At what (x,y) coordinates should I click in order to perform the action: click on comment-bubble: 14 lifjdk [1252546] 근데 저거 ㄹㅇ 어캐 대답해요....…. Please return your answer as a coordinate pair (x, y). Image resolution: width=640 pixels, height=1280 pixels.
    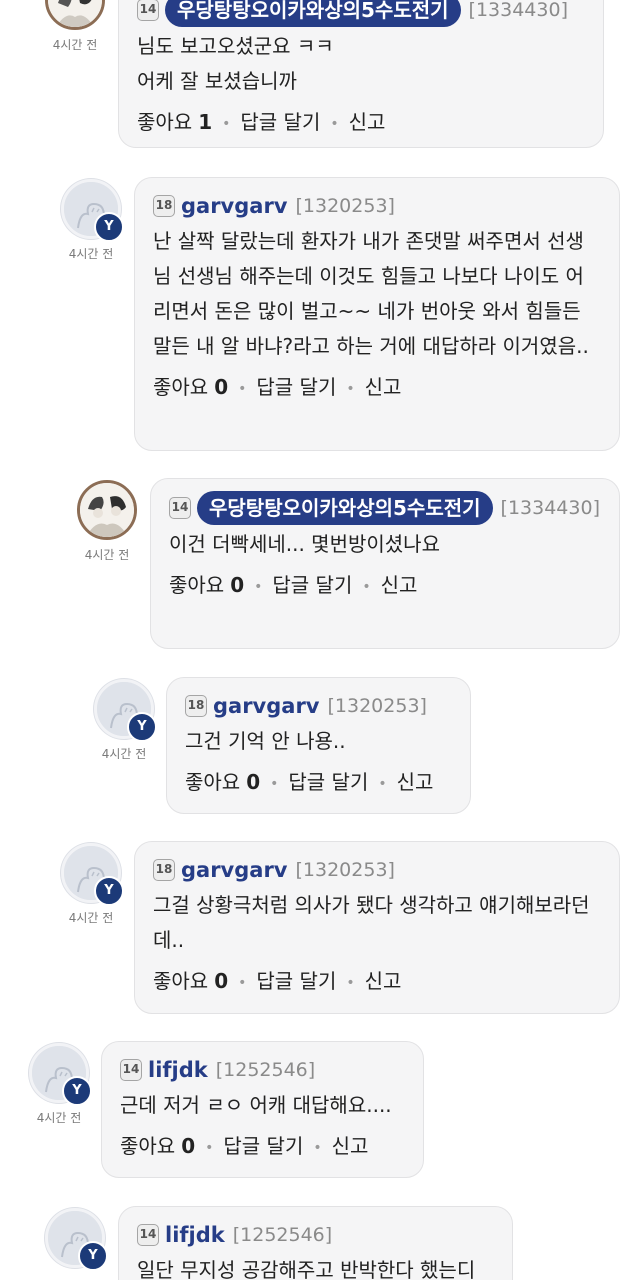
    Looking at the image, I should click on (262, 1109).